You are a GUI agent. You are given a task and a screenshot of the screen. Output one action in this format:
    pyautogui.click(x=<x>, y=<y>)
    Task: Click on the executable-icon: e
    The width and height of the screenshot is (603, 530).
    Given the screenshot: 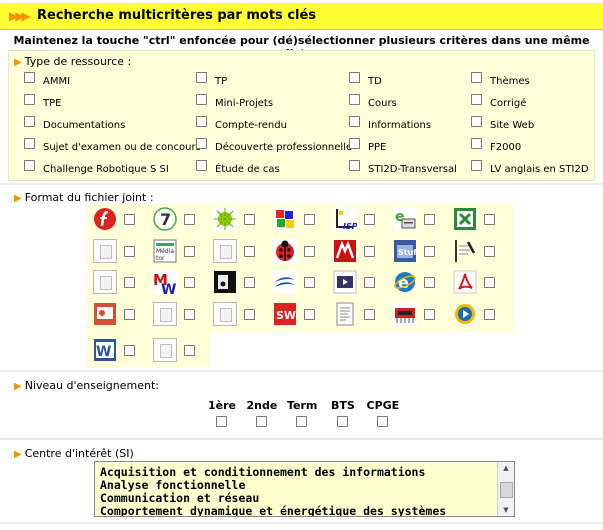 What is the action you would take?
    pyautogui.click(x=405, y=219)
    